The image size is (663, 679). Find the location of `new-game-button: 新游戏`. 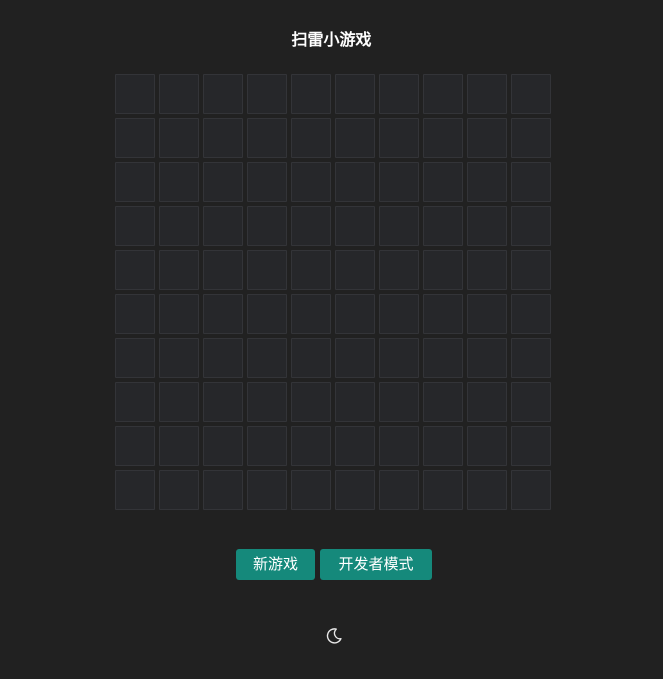

new-game-button: 新游戏 is located at coordinates (275, 564).